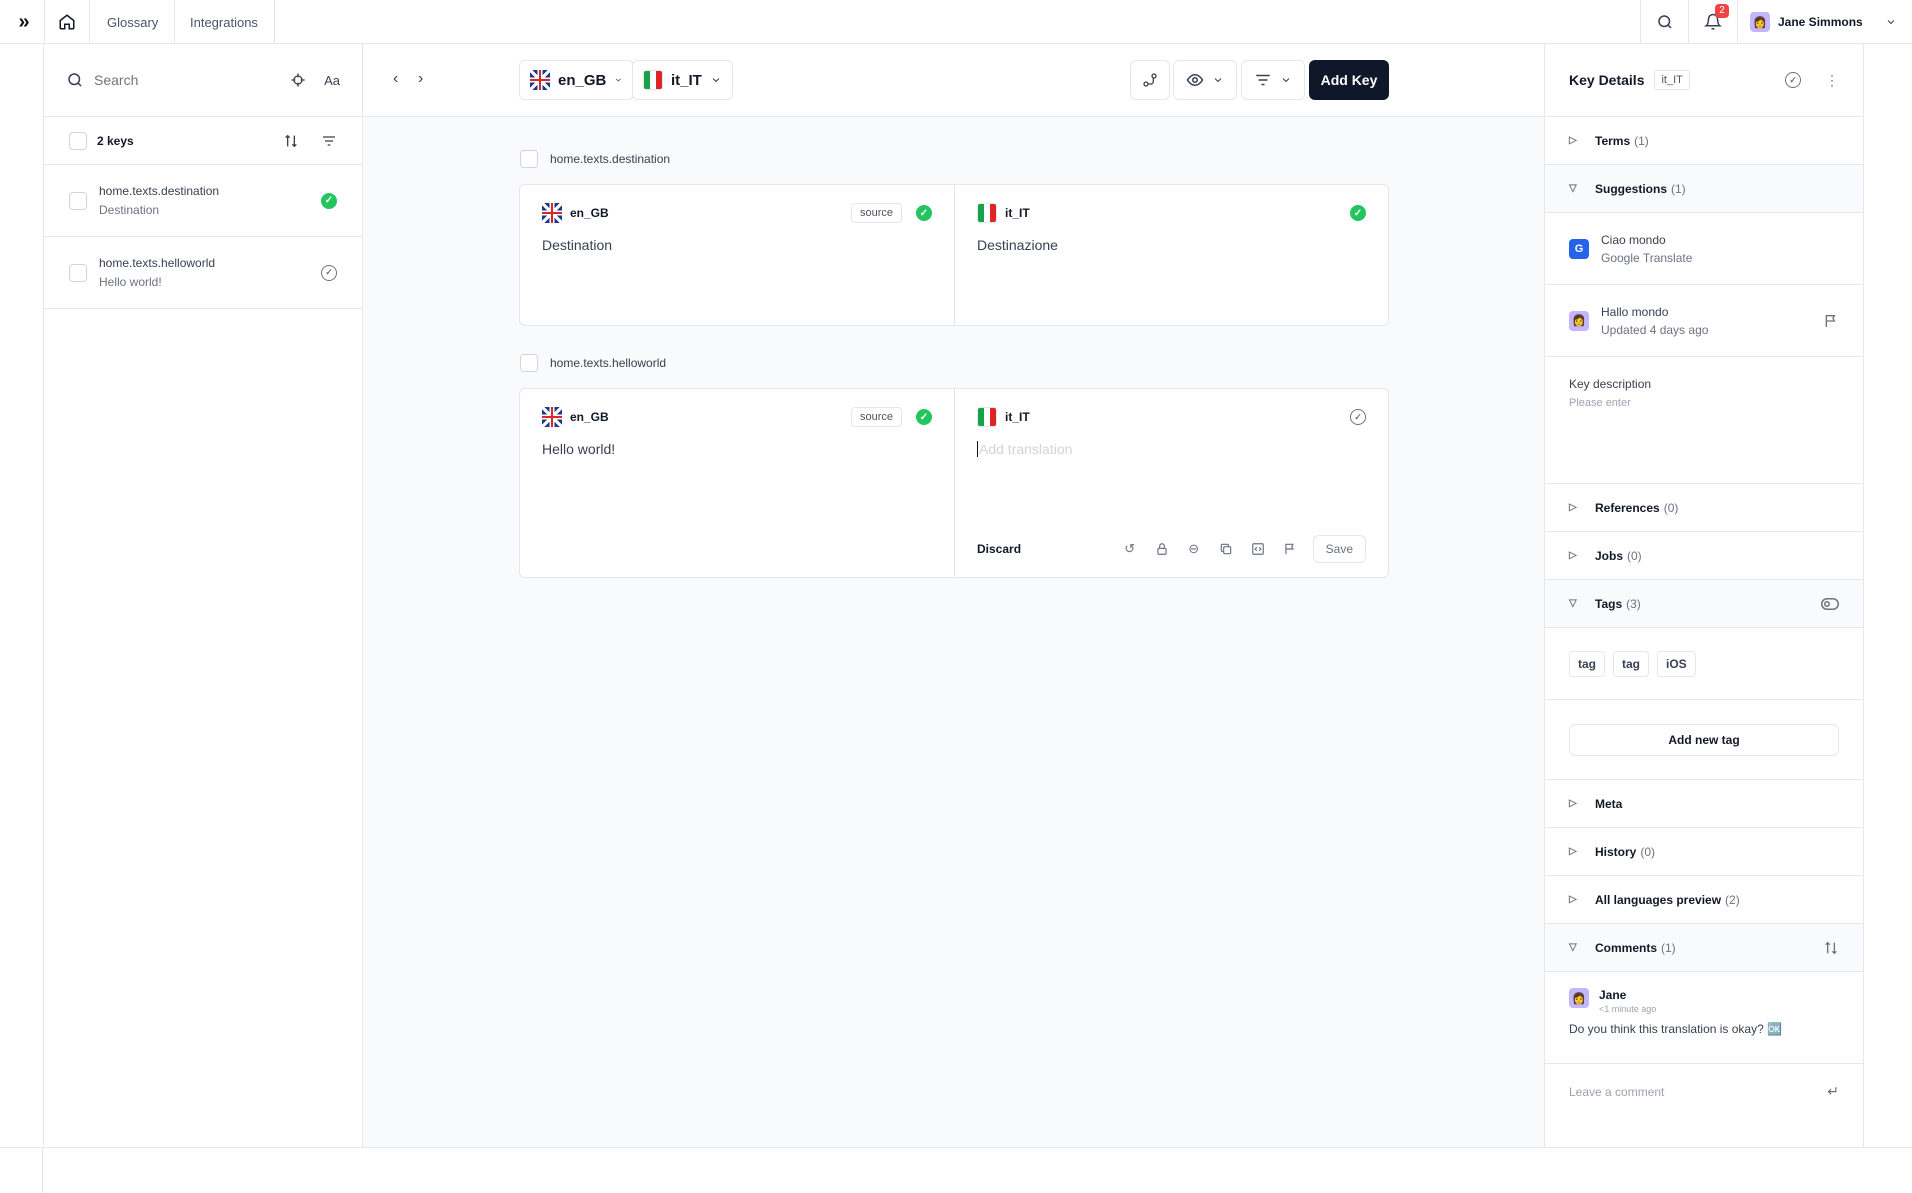 This screenshot has width=1912, height=1193. Describe the element at coordinates (540, 80) in the screenshot. I see `uk-flag-icon` at that location.